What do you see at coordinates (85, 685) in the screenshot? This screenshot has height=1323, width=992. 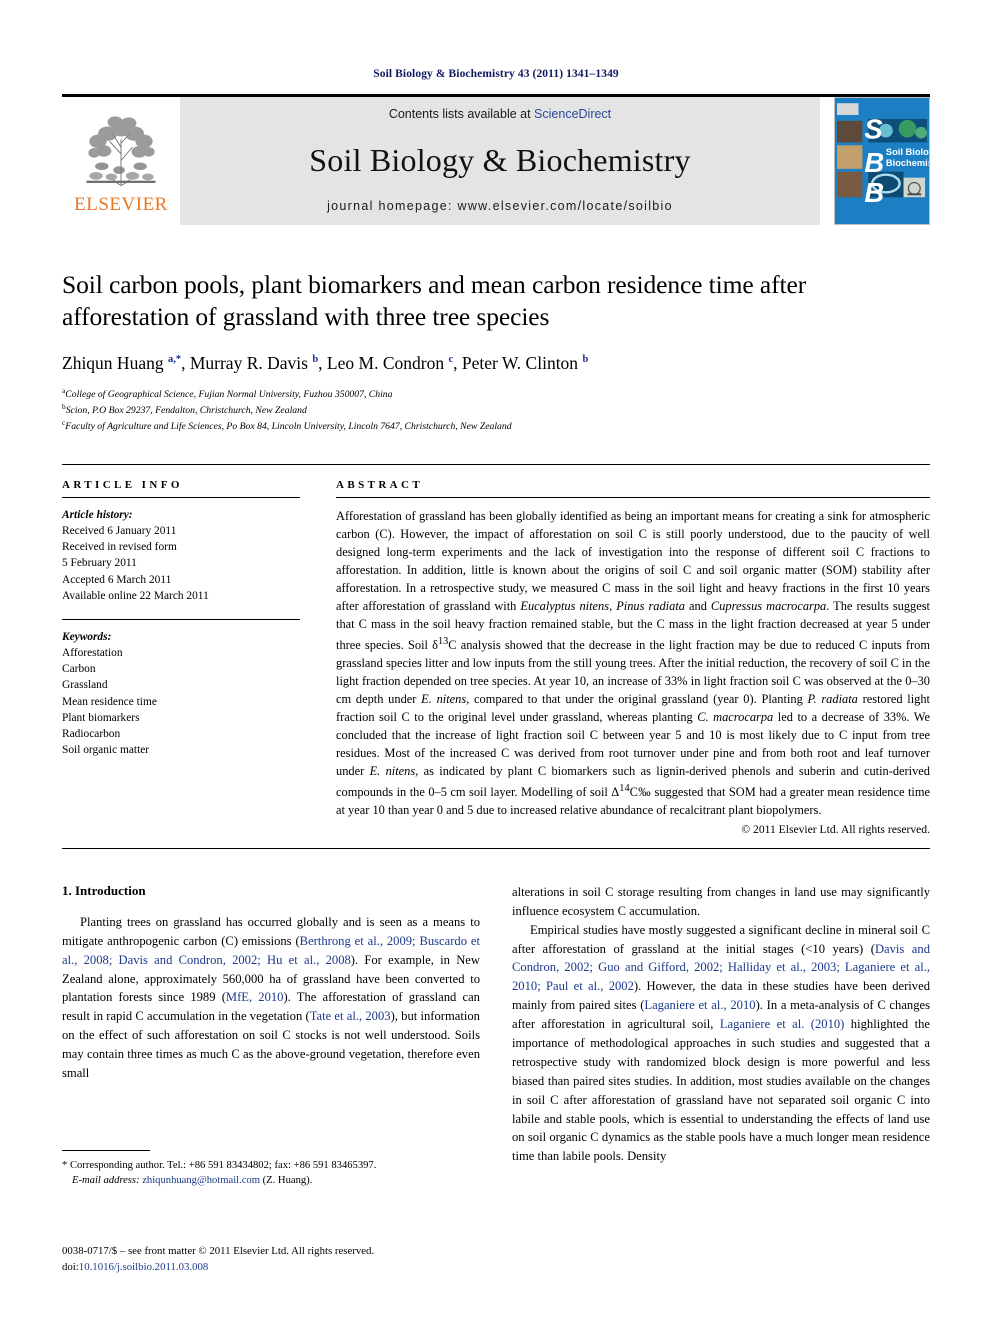 I see `keyword-item: Grassland` at bounding box center [85, 685].